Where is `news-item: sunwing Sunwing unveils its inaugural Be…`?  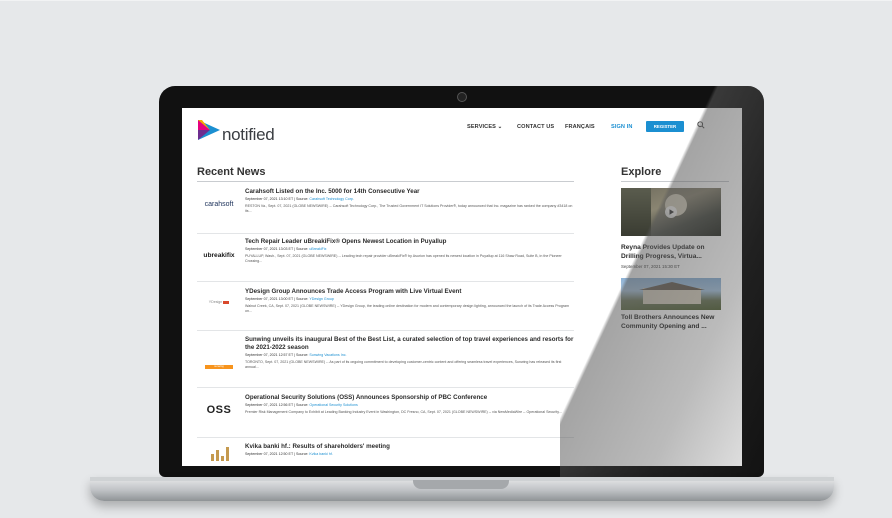 news-item: sunwing Sunwing unveils its inaugural Be… is located at coordinates (385, 361).